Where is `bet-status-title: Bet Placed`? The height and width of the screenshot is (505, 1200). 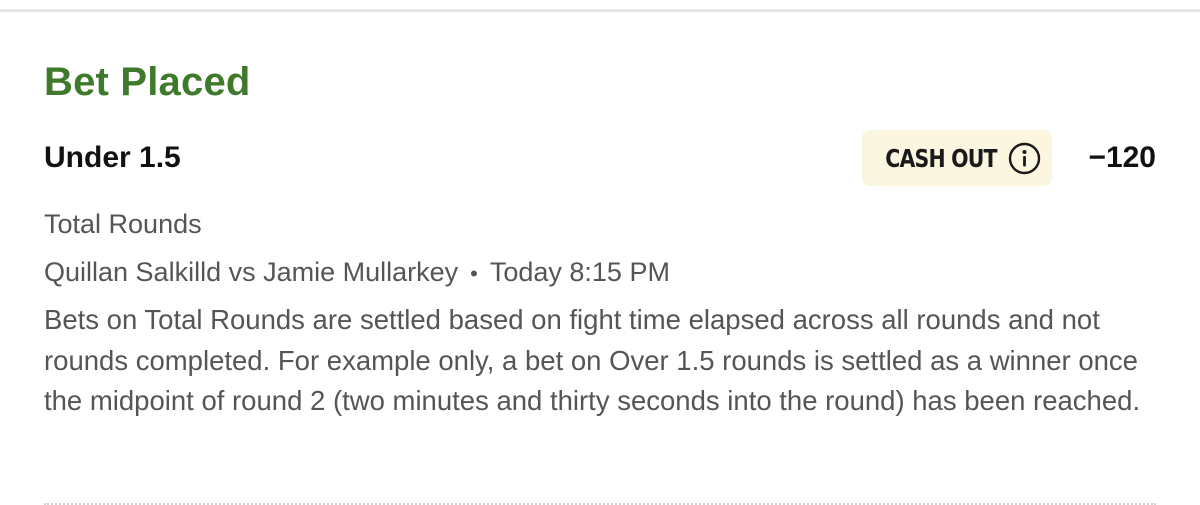
bet-status-title: Bet Placed is located at coordinates (147, 82).